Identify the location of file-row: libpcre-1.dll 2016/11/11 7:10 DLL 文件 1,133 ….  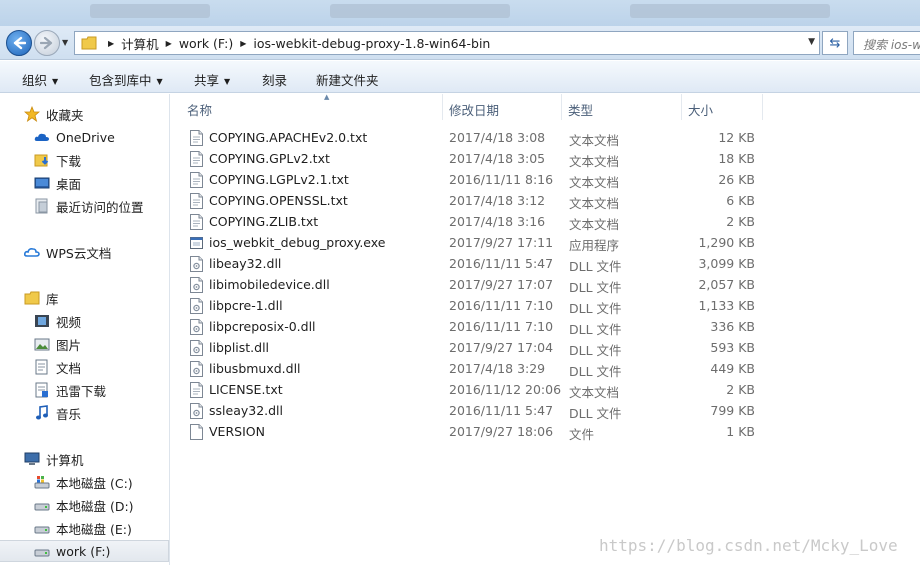
(477, 305).